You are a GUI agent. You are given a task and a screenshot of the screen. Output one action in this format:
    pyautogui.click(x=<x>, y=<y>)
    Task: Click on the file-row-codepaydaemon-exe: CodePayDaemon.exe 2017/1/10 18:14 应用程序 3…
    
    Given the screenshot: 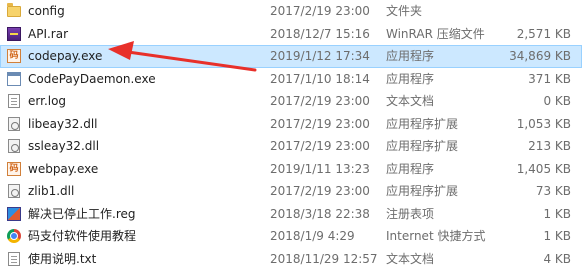 What is the action you would take?
    pyautogui.click(x=291, y=79)
    